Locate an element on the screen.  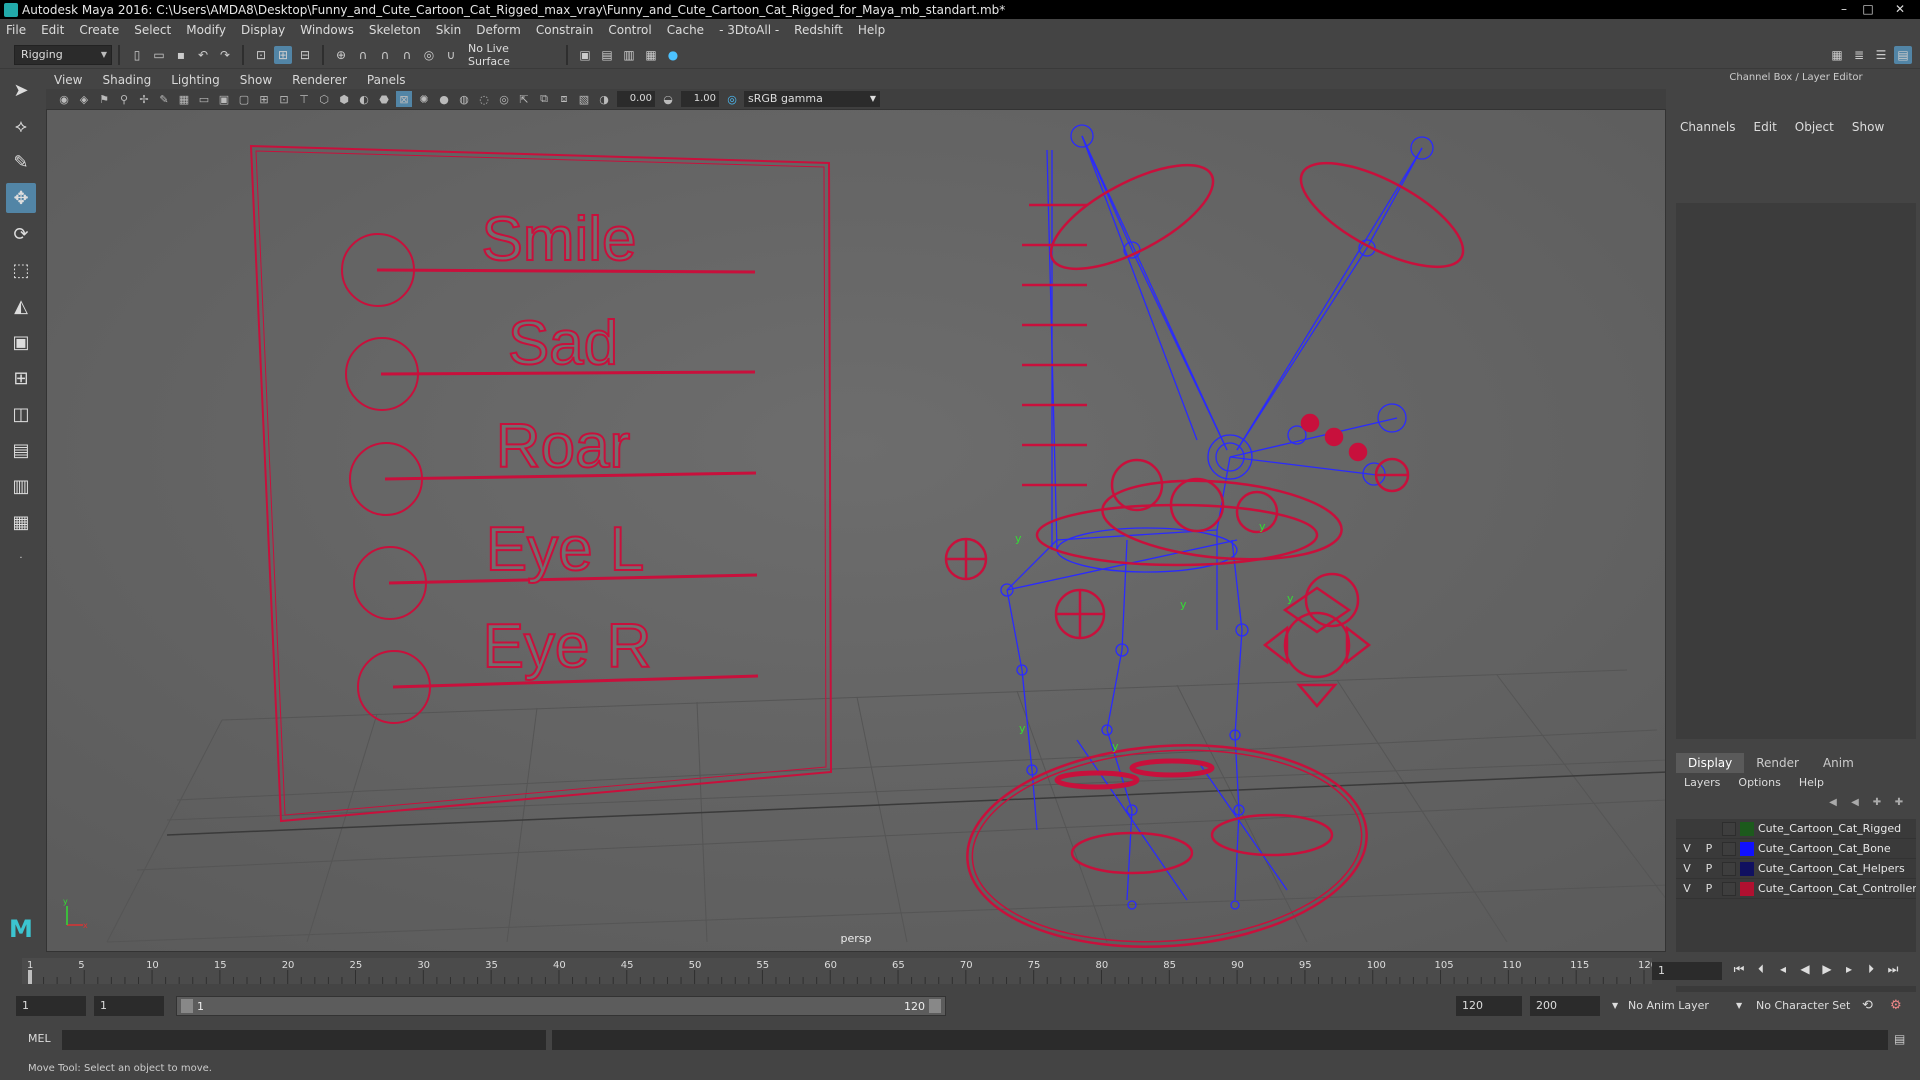
grease-pencil-icon: ✎ is located at coordinates (164, 99).